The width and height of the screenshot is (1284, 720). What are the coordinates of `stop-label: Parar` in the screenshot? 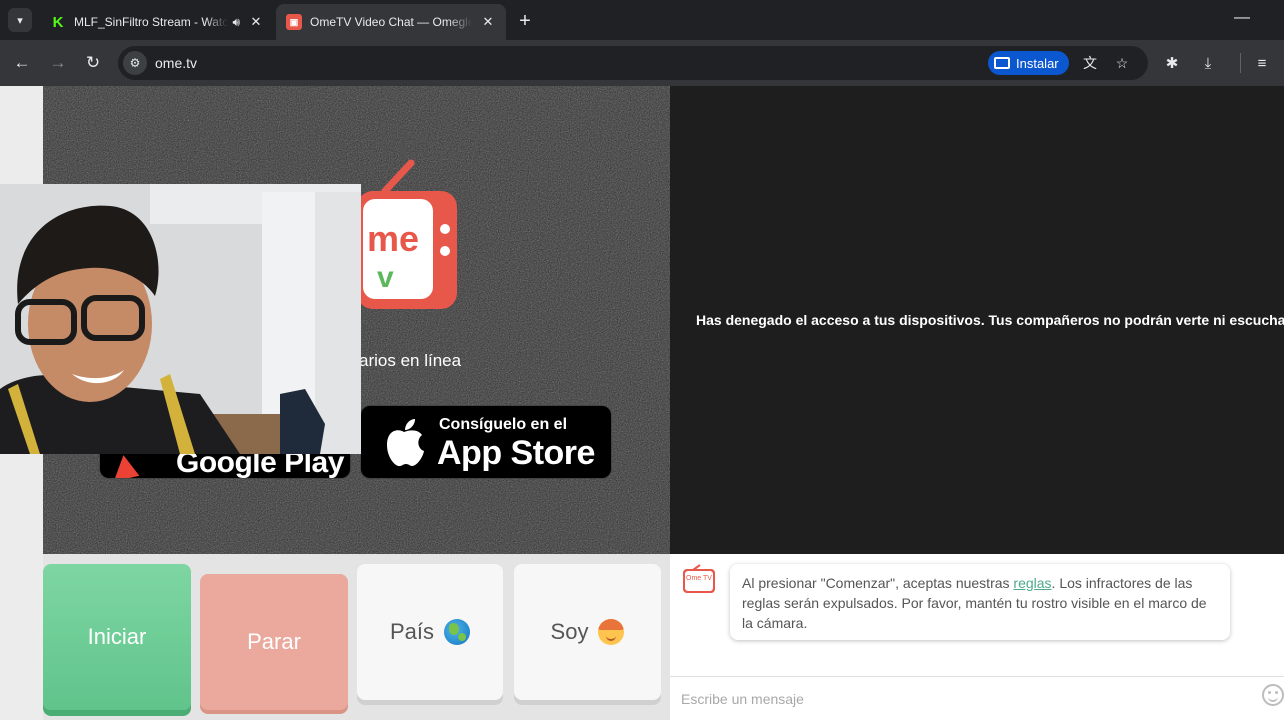 It's located at (274, 641).